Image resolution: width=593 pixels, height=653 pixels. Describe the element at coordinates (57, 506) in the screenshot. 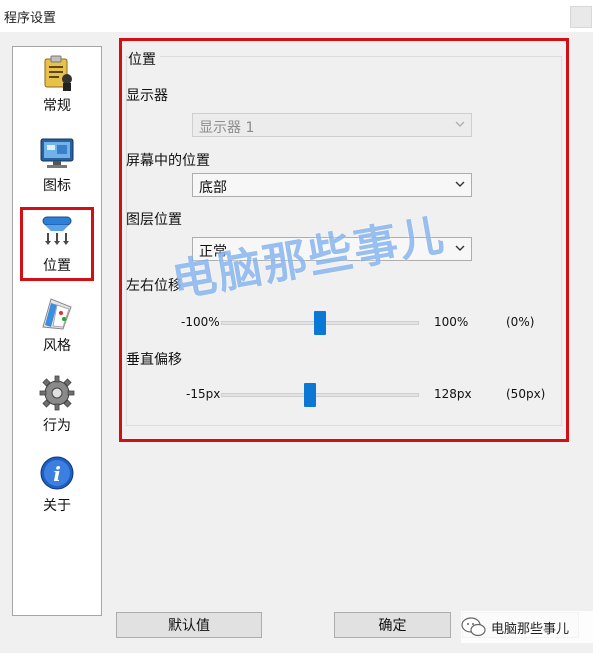

I see `sidebar-item-label: 关于` at that location.